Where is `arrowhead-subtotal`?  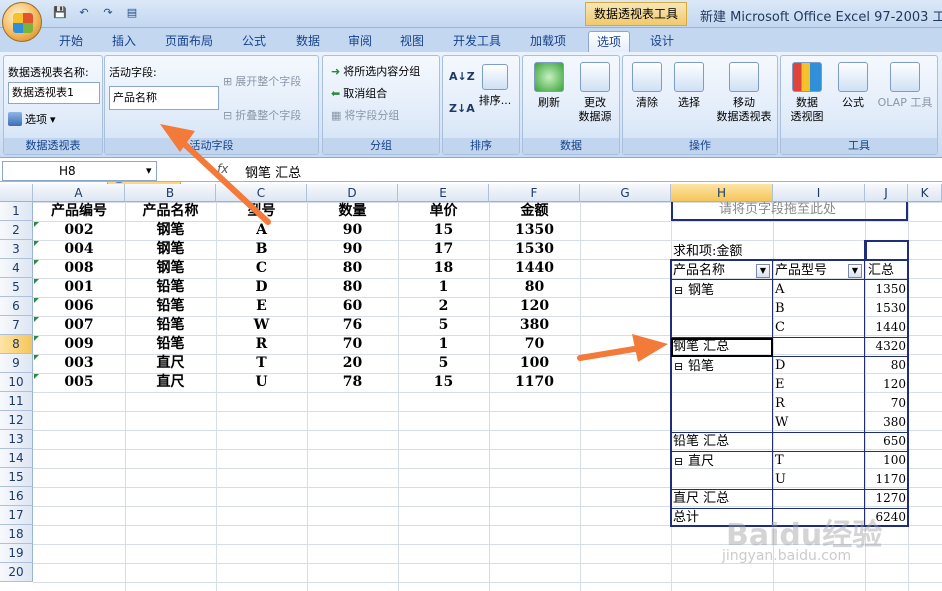
arrowhead-subtotal is located at coordinates (650, 348).